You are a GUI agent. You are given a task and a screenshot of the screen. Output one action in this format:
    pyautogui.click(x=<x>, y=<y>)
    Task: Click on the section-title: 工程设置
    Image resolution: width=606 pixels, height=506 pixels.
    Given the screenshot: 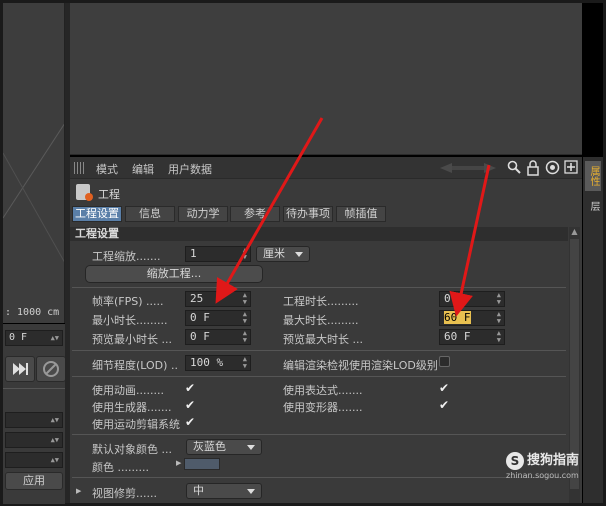 What is the action you would take?
    pyautogui.click(x=319, y=234)
    